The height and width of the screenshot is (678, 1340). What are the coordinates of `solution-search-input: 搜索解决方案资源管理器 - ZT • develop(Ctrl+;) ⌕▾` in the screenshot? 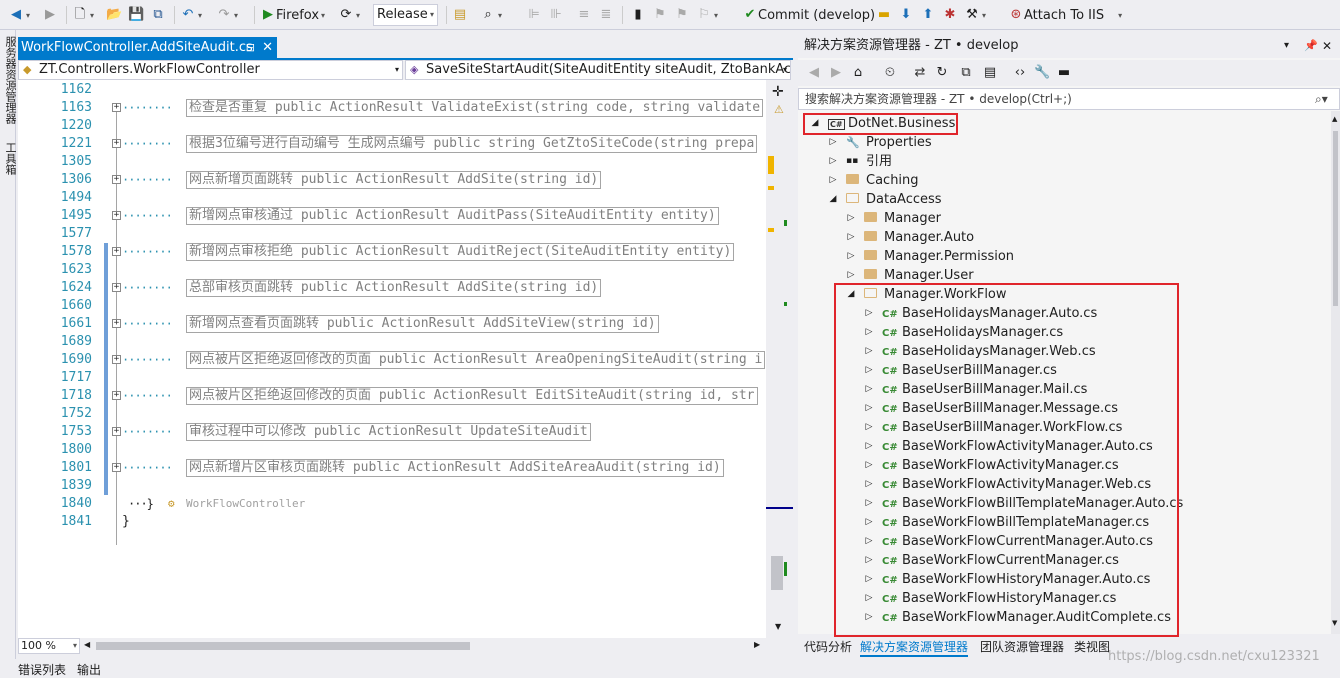 It's located at (1069, 99).